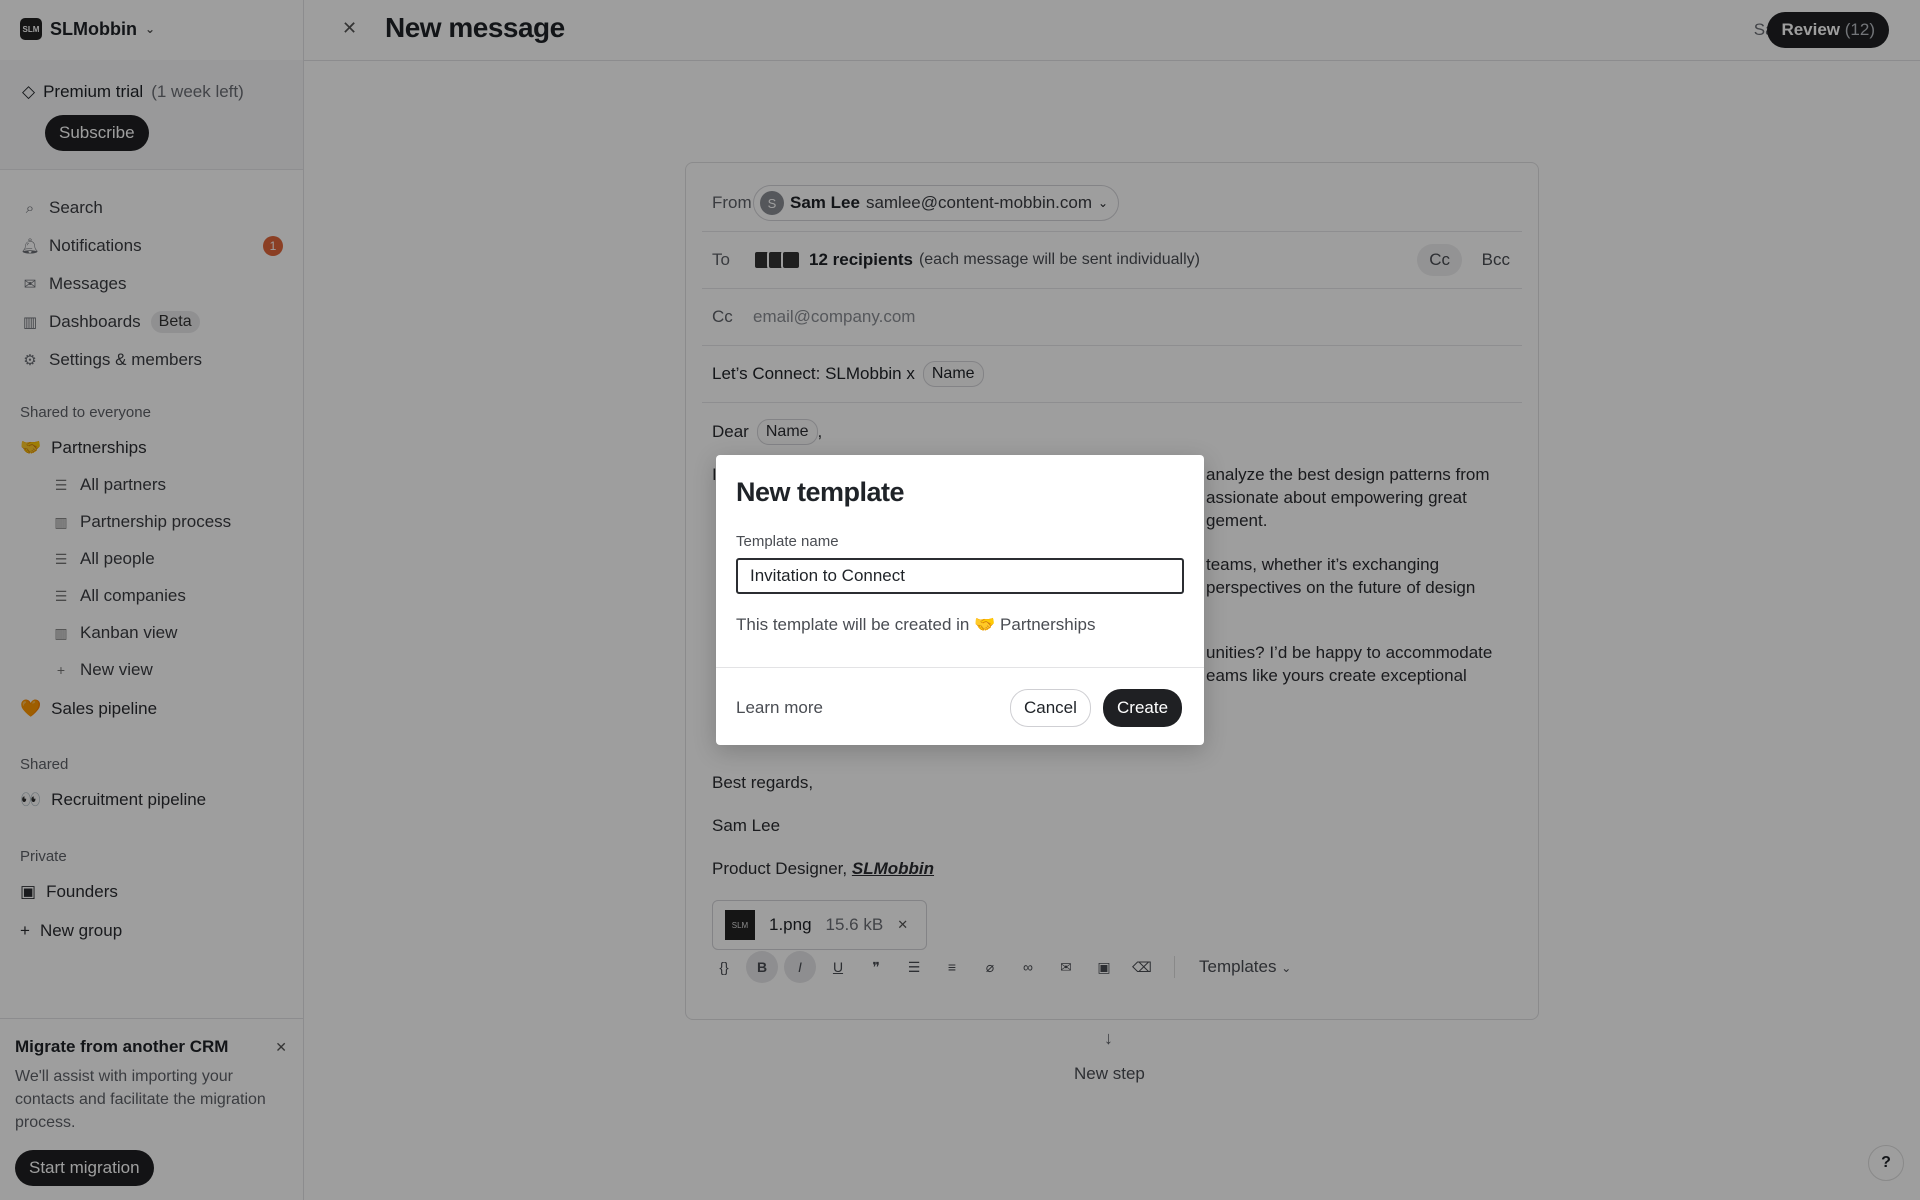  I want to click on dialog-title: New template, so click(820, 492).